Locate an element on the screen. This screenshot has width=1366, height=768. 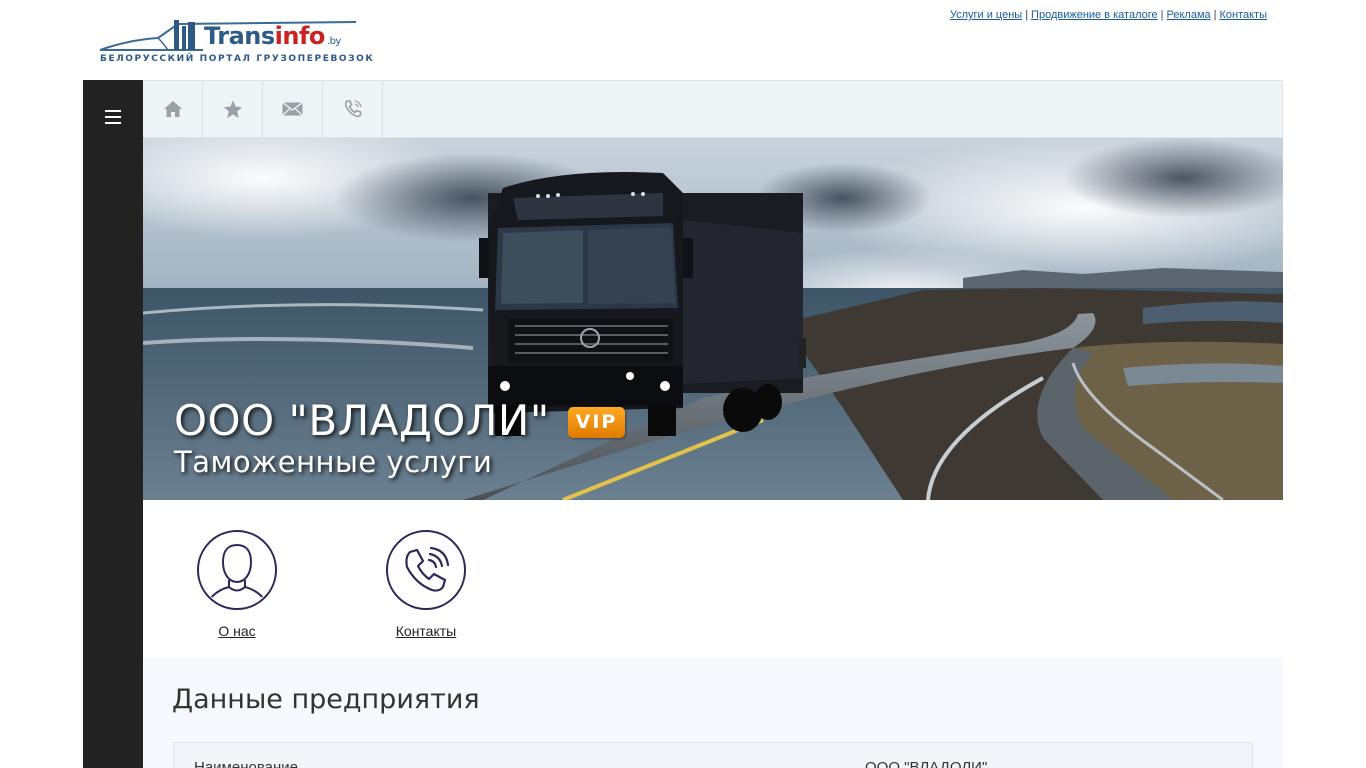
company-title: ООО "ВЛАДОЛИ" is located at coordinates (362, 420).